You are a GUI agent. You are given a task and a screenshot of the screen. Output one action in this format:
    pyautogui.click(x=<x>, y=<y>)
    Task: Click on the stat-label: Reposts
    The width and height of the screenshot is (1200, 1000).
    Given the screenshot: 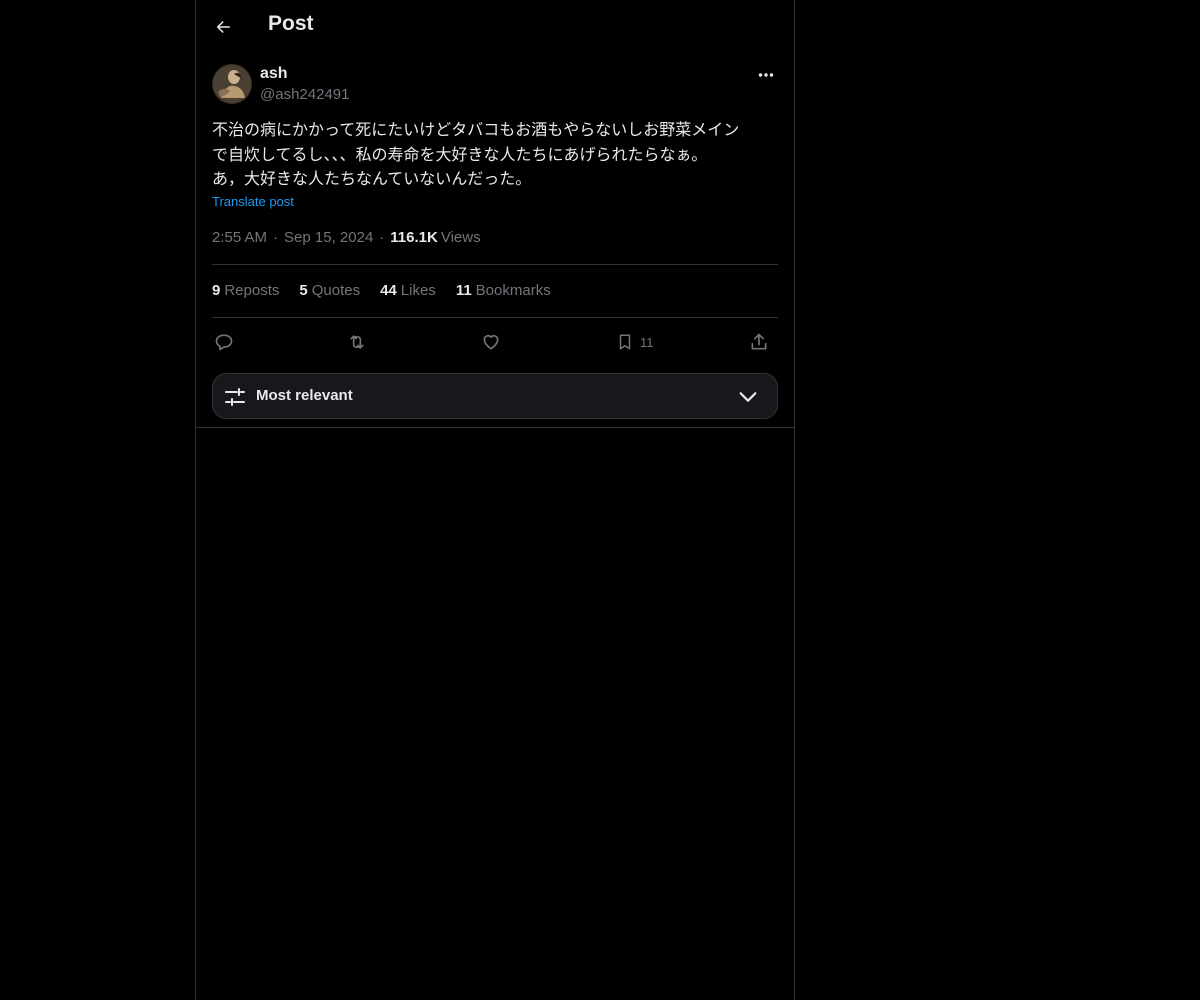 What is the action you would take?
    pyautogui.click(x=252, y=290)
    